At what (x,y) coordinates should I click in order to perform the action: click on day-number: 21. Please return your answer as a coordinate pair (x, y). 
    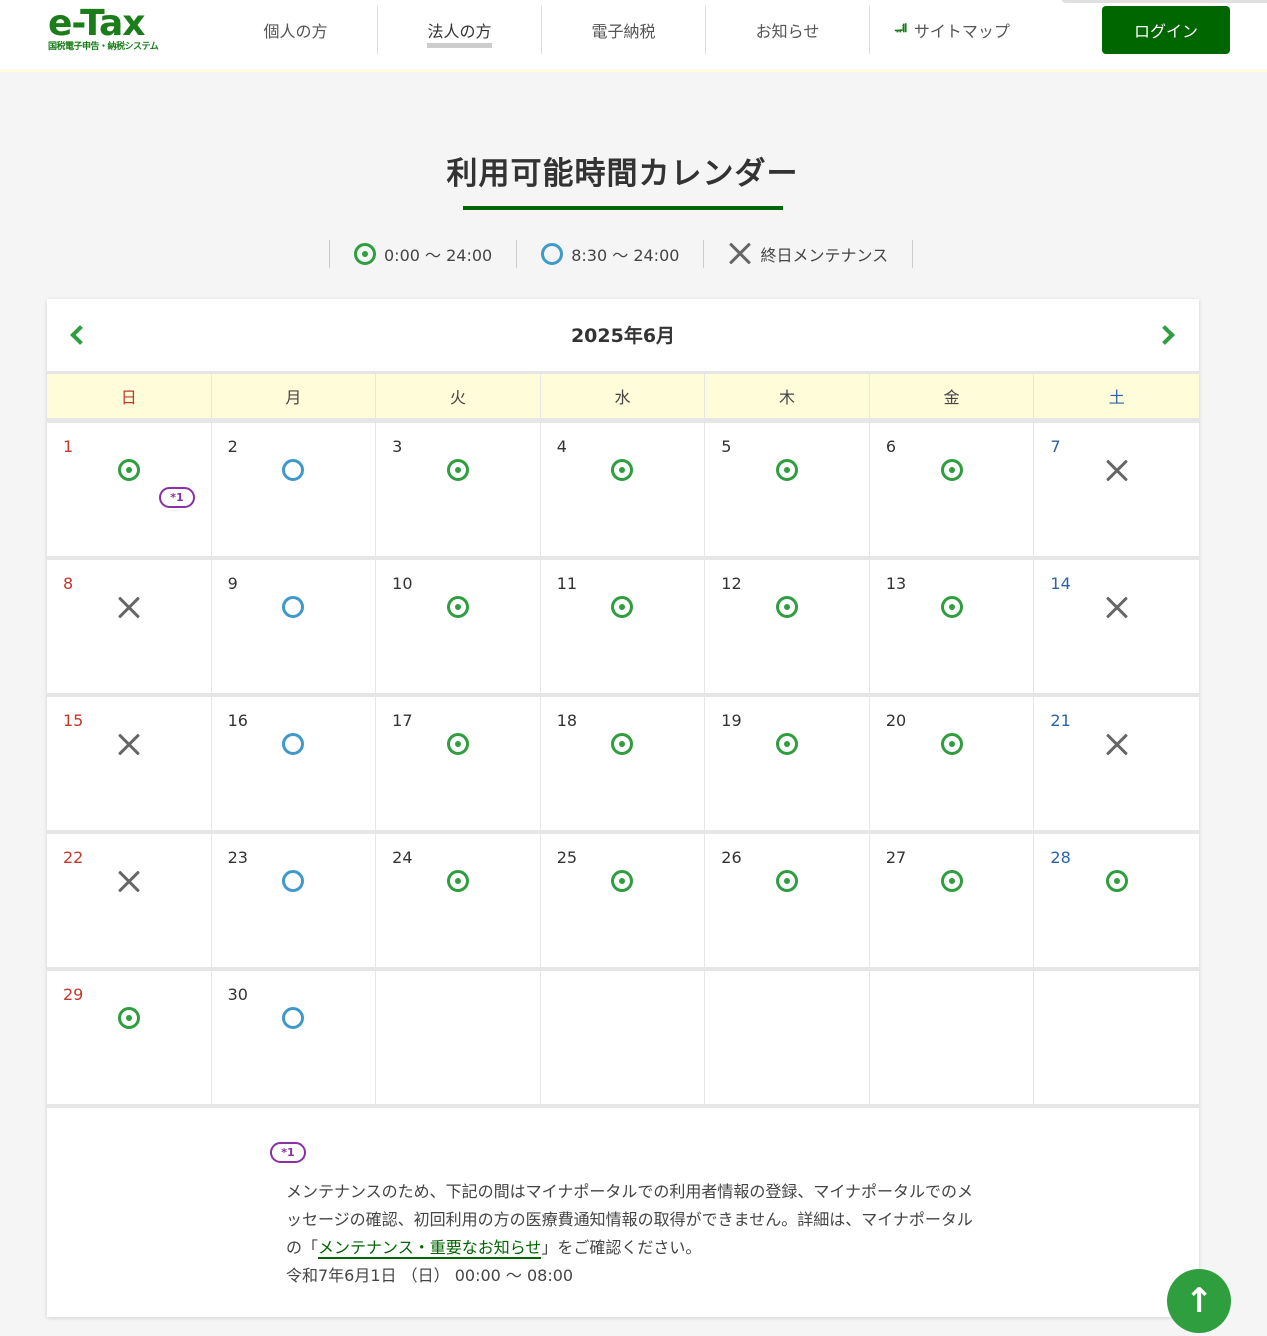
    Looking at the image, I should click on (1060, 720).